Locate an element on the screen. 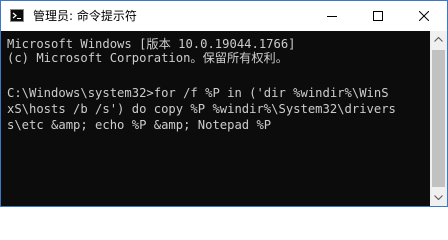  chevron-up-icon is located at coordinates (438, 39).